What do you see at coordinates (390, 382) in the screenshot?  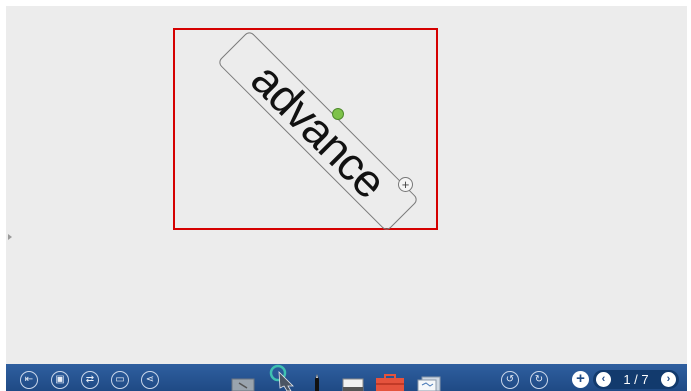 I see `toolbox-icon` at bounding box center [390, 382].